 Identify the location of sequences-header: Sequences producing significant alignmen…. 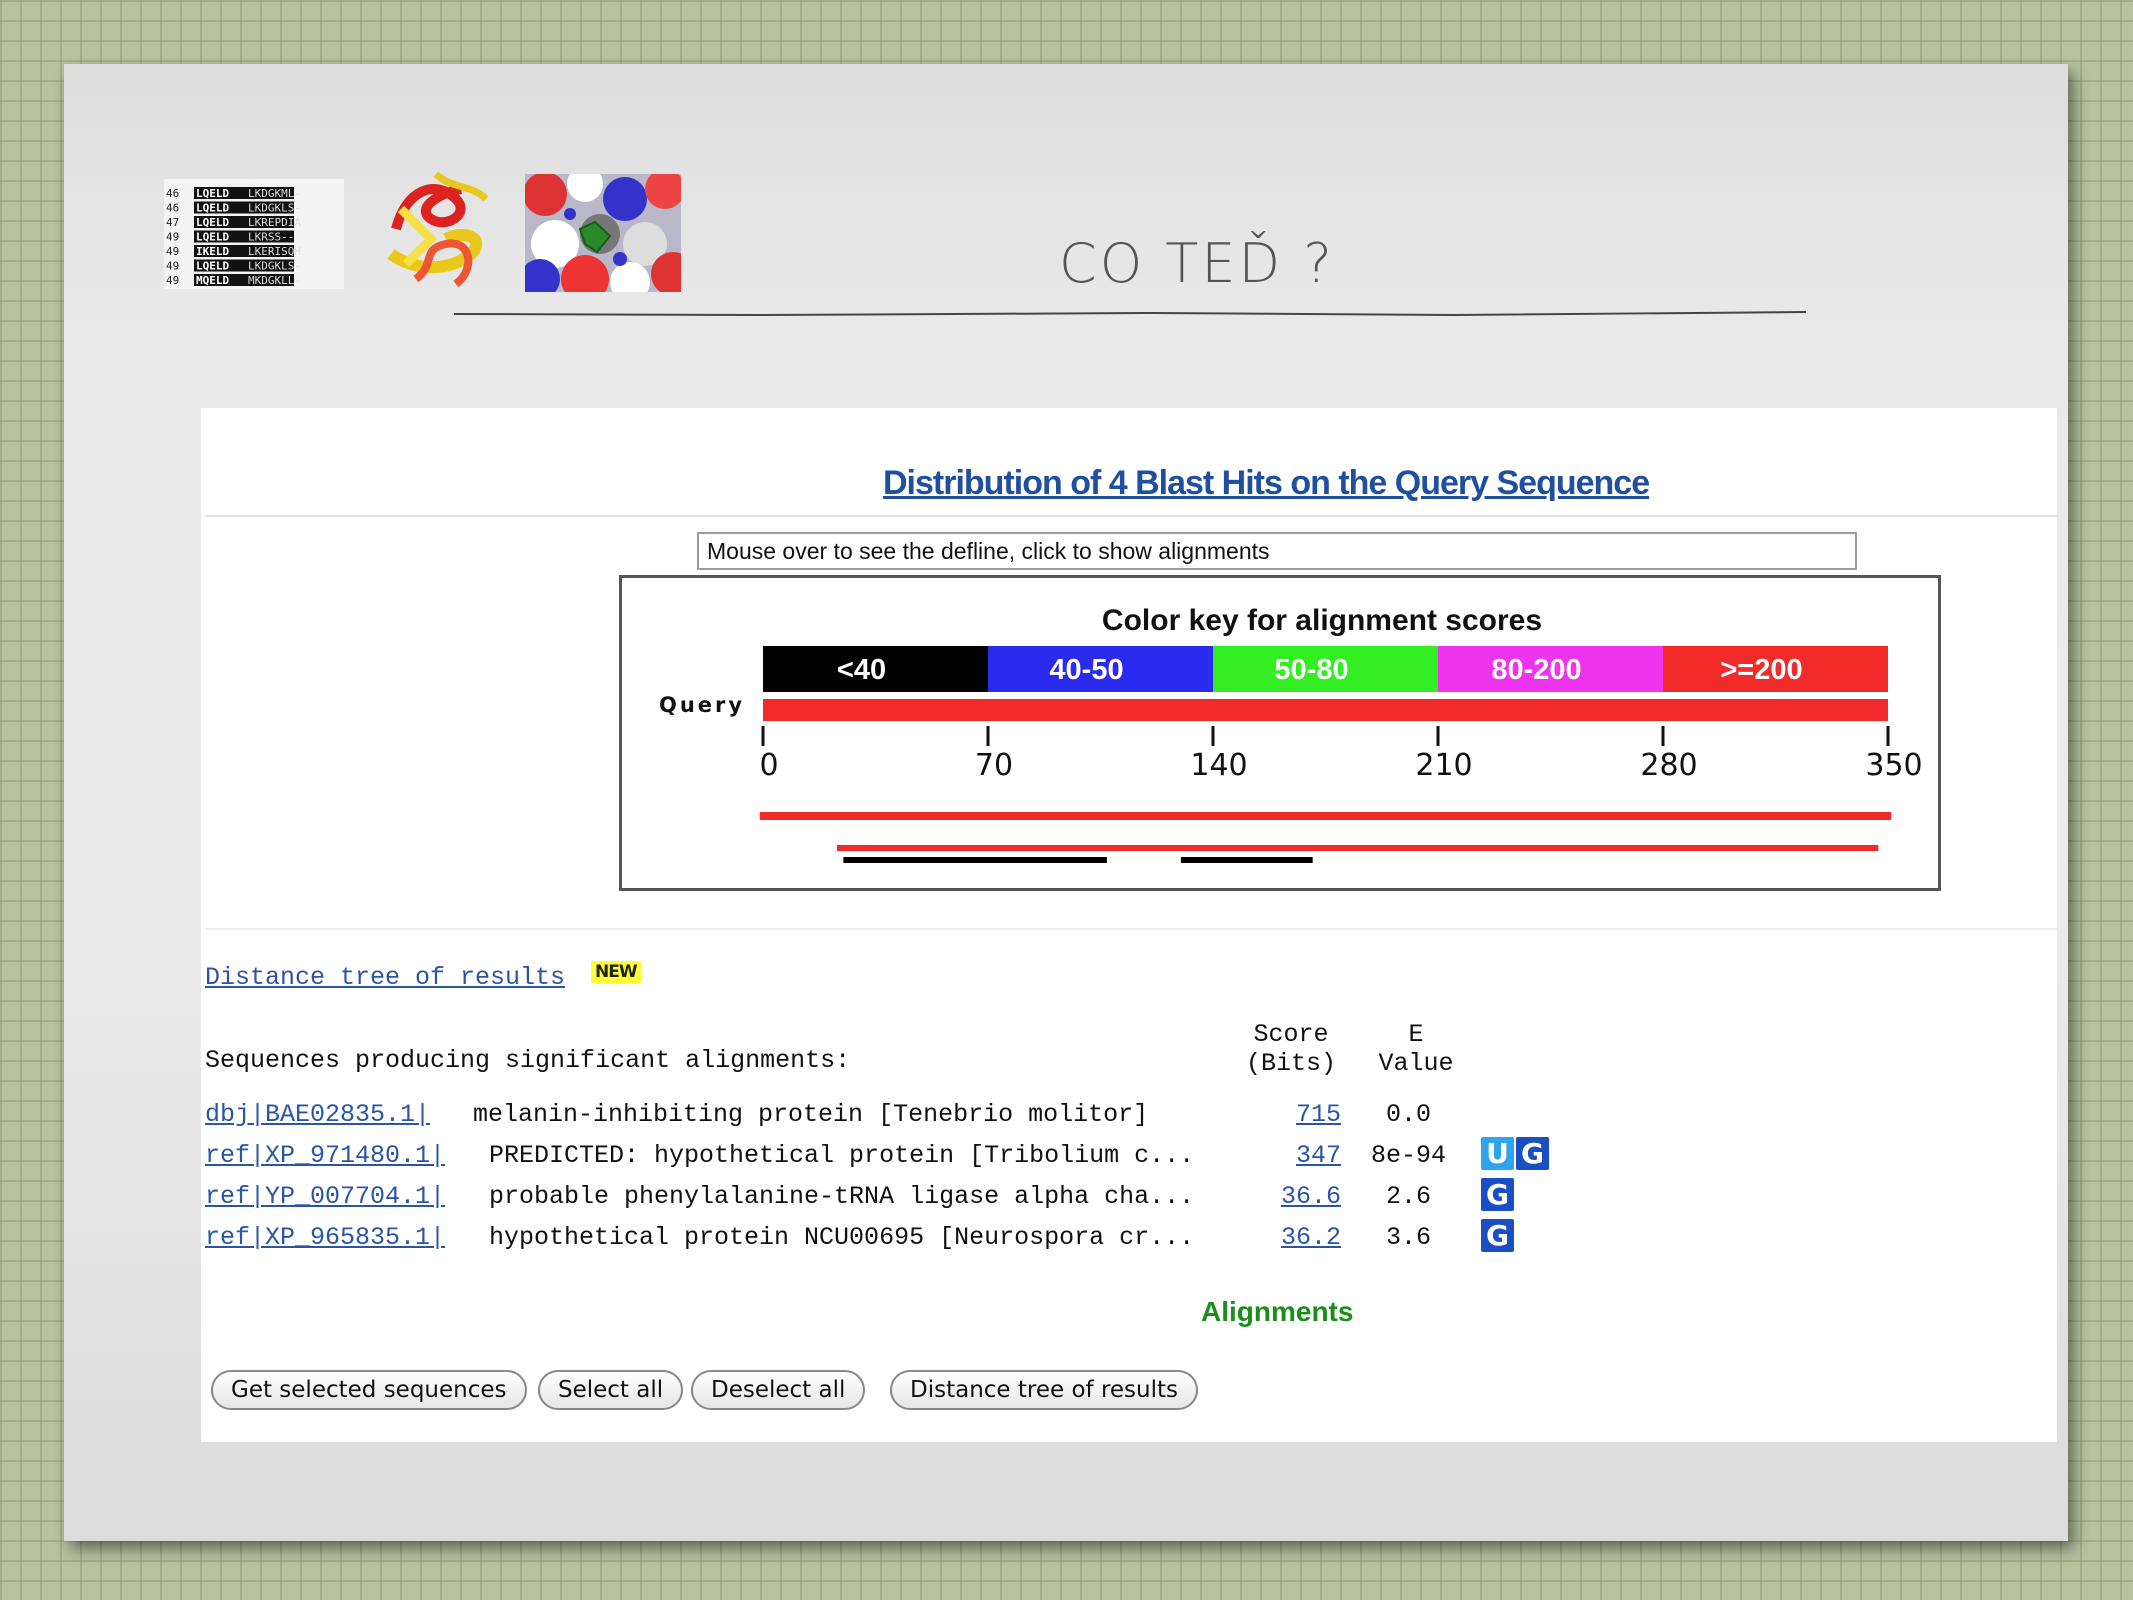
(528, 1060).